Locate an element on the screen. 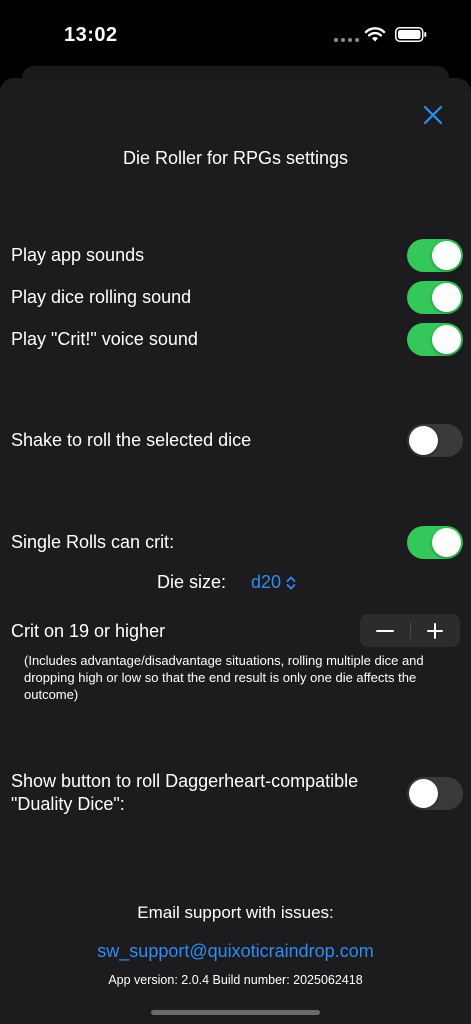 The width and height of the screenshot is (471, 1024). increment-button is located at coordinates (435, 630).